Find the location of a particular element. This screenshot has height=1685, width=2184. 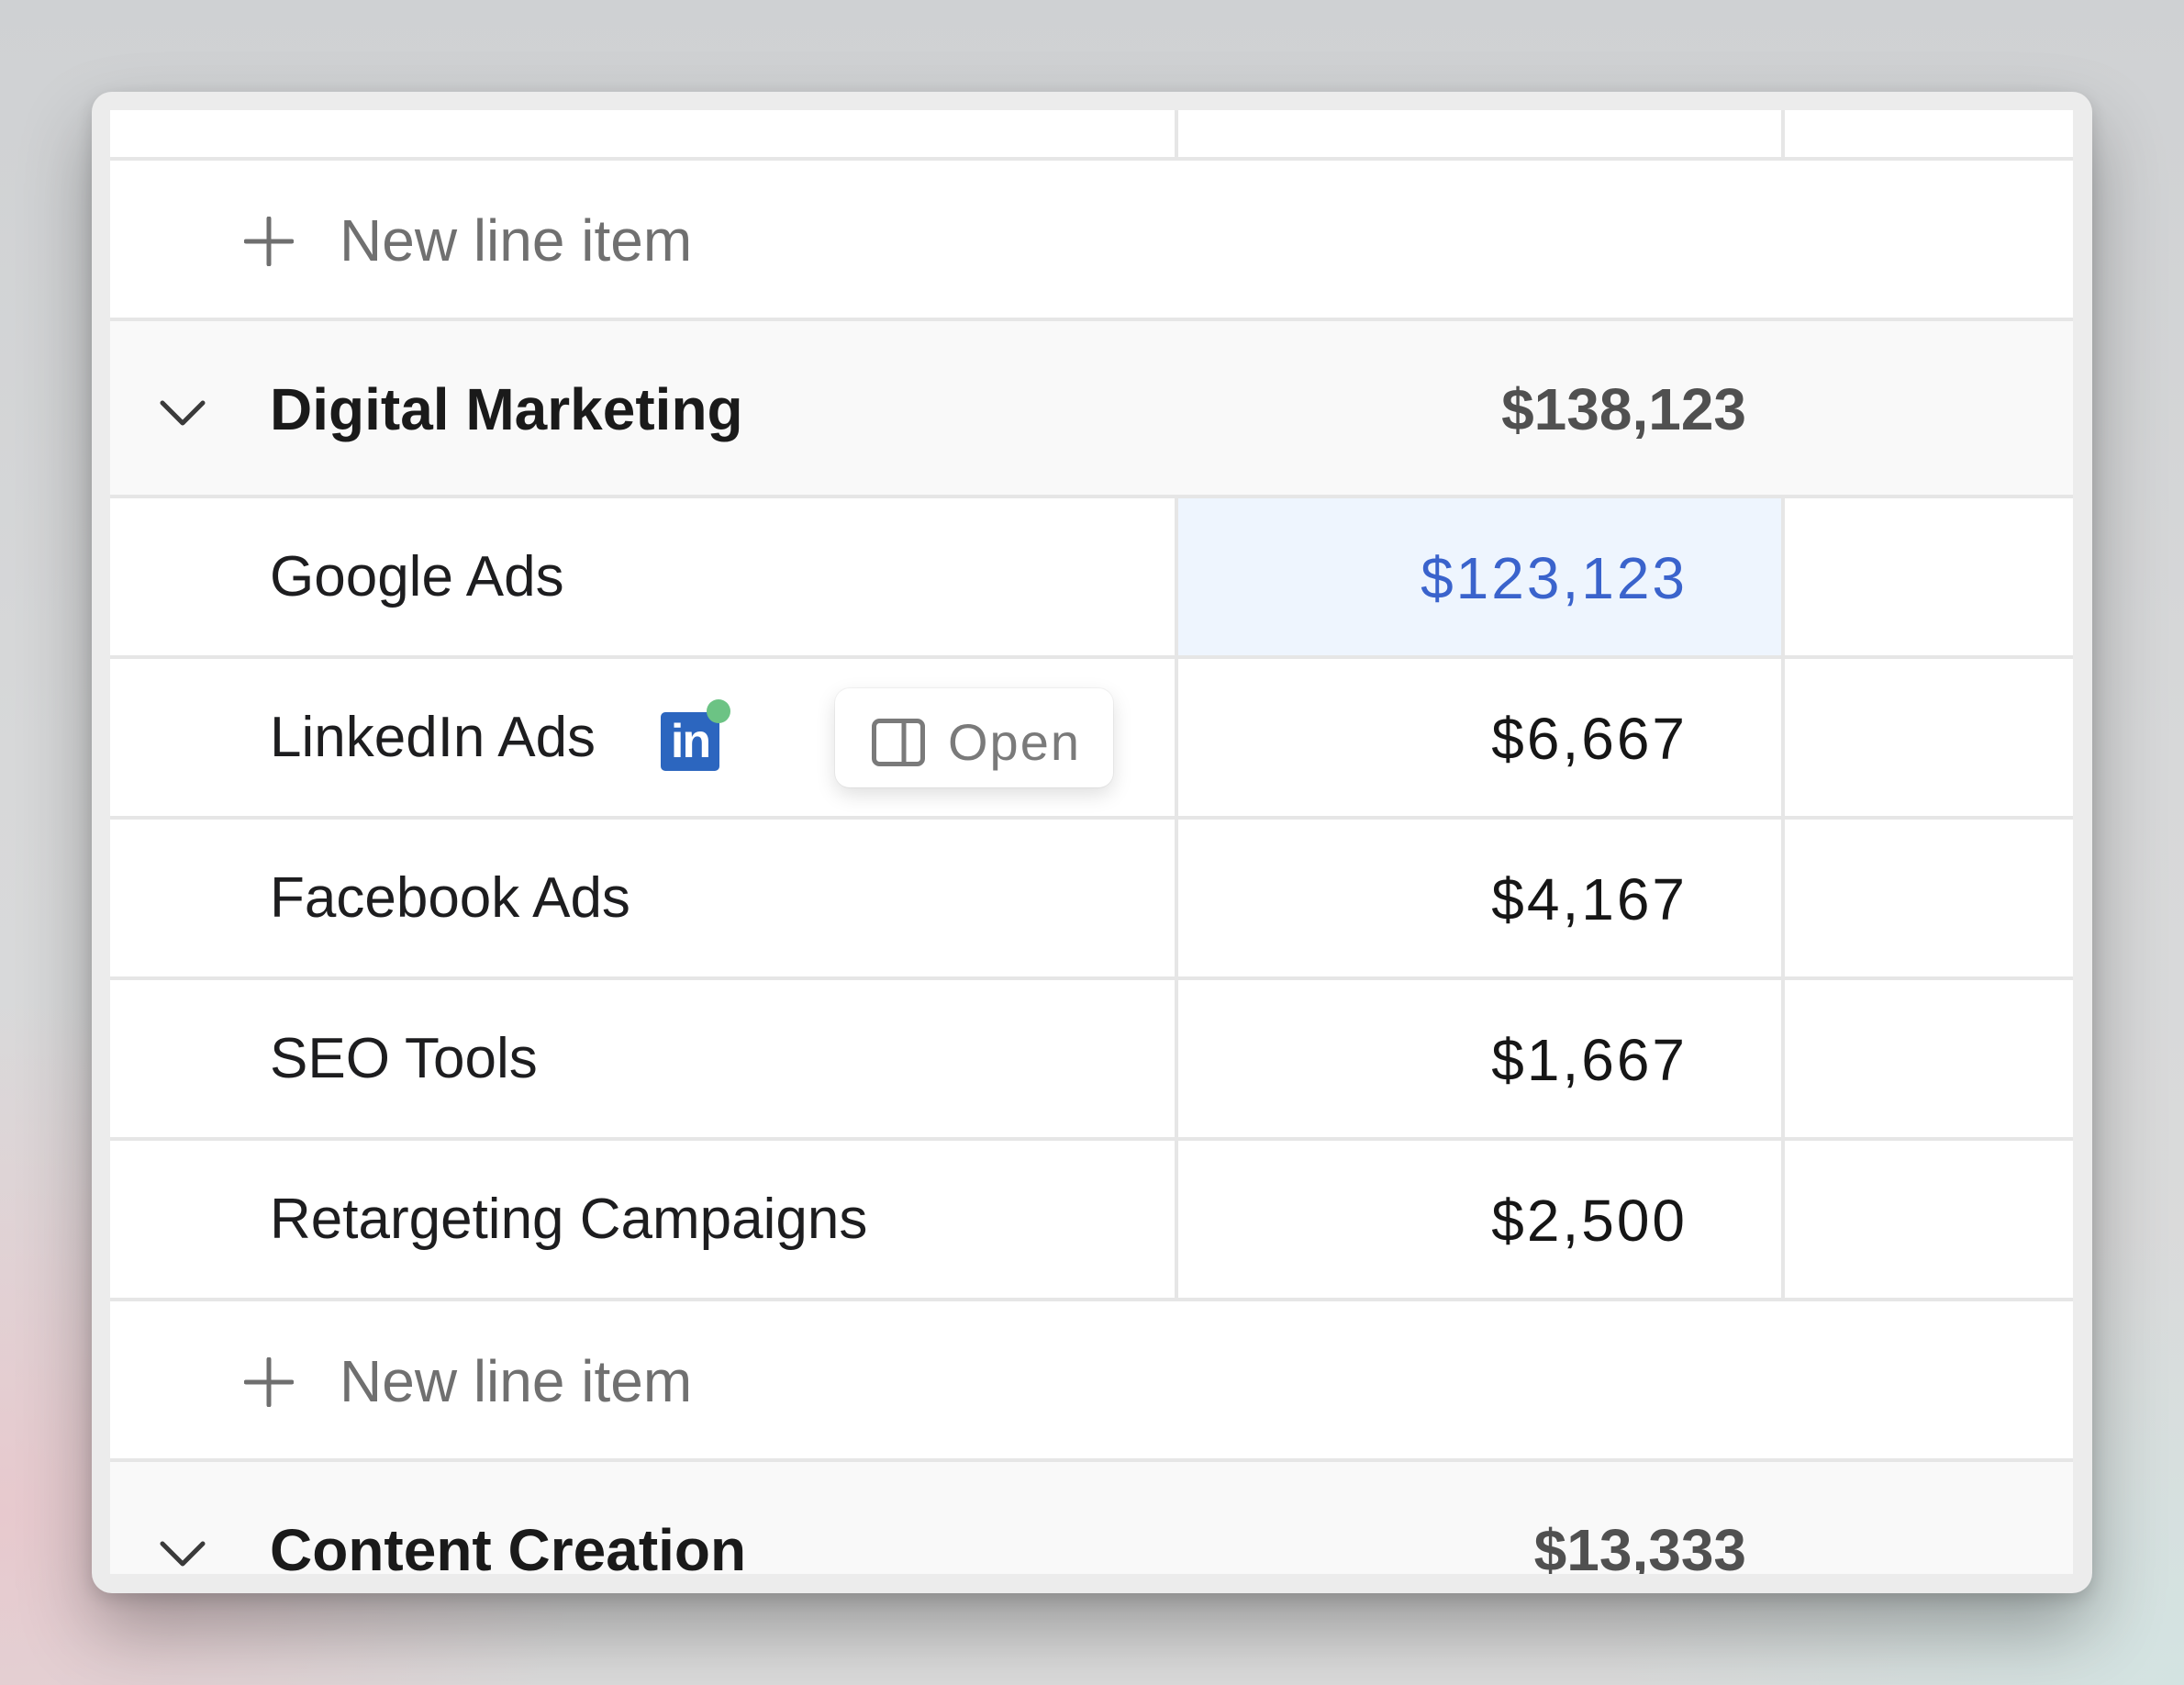

line-item-name: SEO Tools is located at coordinates (404, 1058).